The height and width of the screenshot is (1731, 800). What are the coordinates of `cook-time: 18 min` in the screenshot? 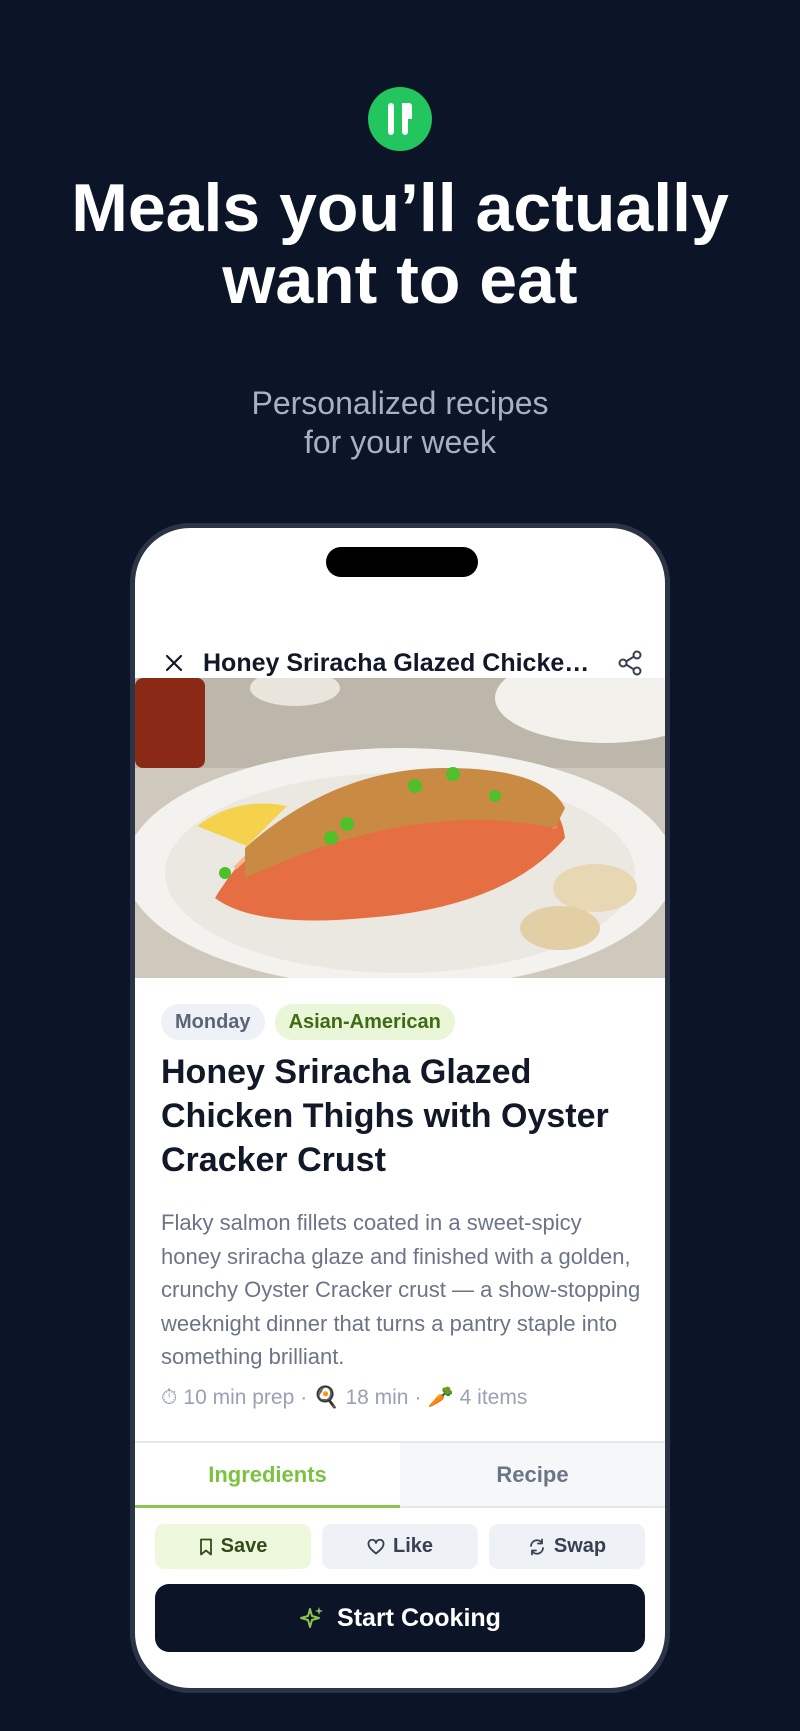 It's located at (377, 1397).